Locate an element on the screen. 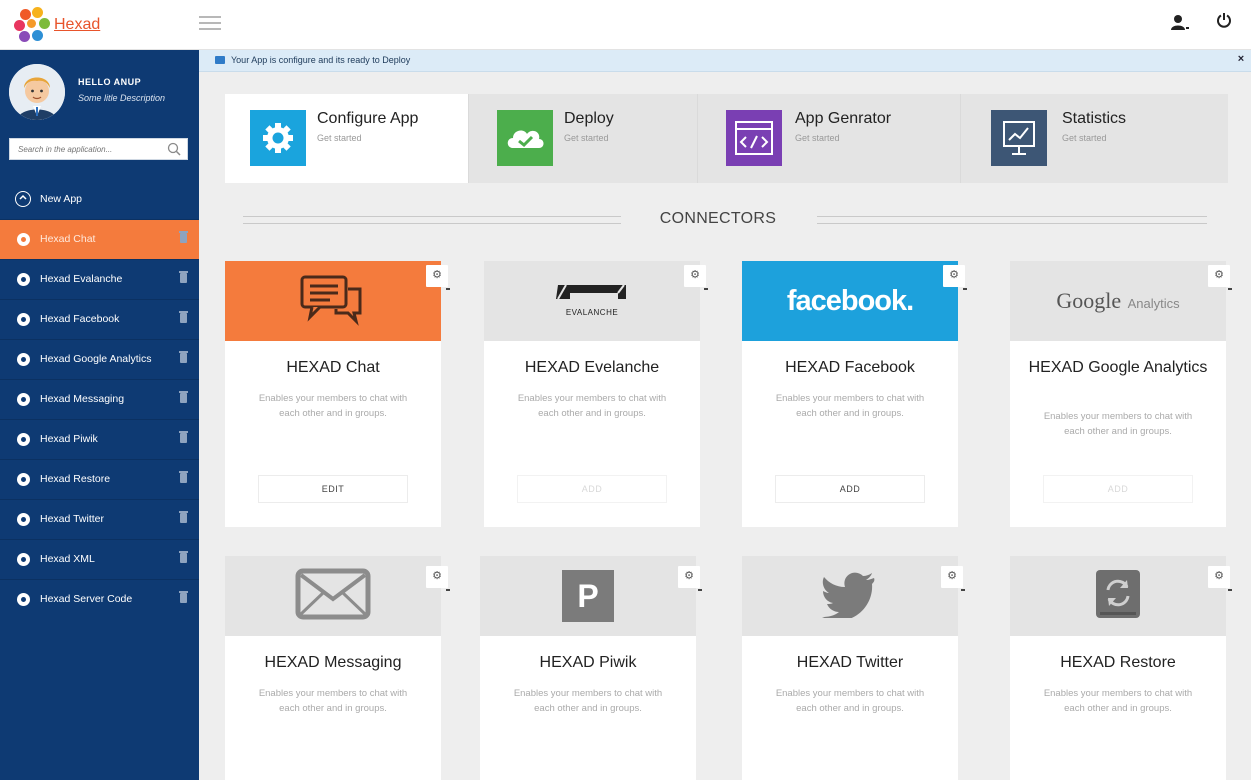 Image resolution: width=1251 pixels, height=780 pixels. logo-dots-icon is located at coordinates (32, 25).